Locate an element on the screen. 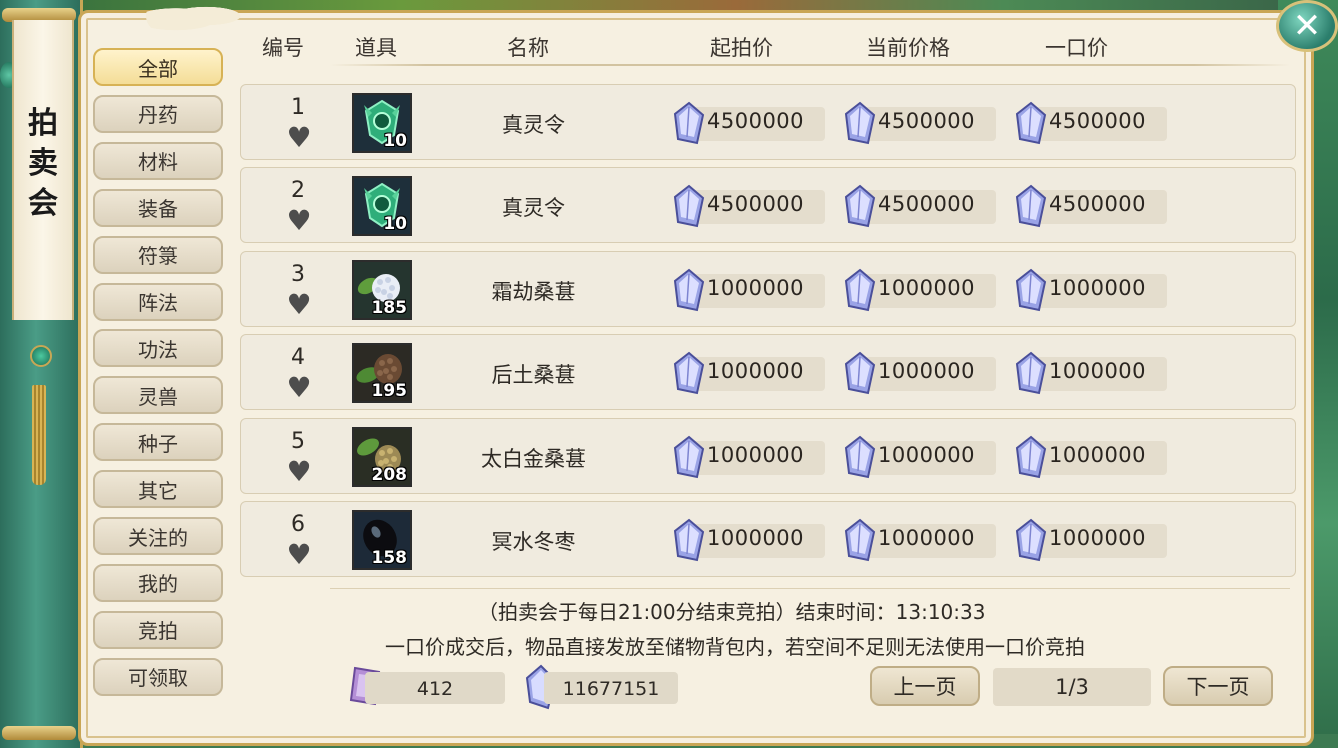 The height and width of the screenshot is (748, 1338). brown-mulberry-icon: 195 is located at coordinates (382, 373).